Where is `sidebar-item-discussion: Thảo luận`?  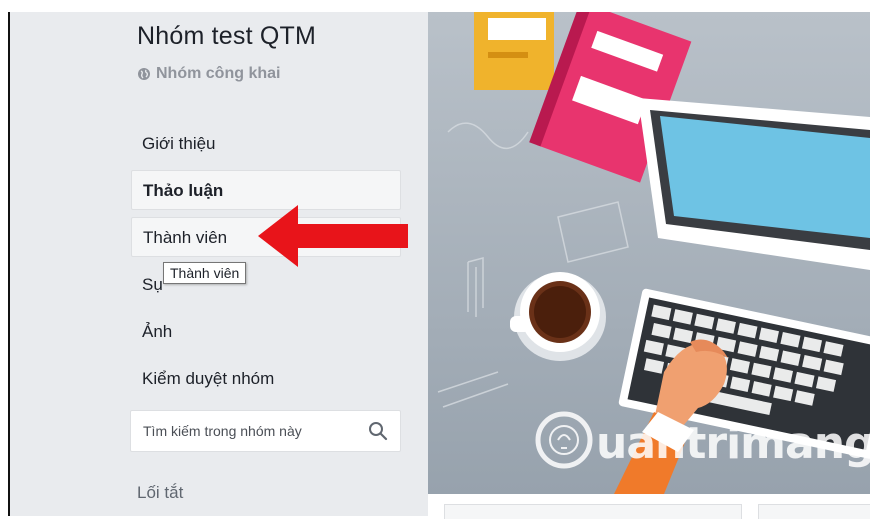 sidebar-item-discussion: Thảo luận is located at coordinates (266, 190).